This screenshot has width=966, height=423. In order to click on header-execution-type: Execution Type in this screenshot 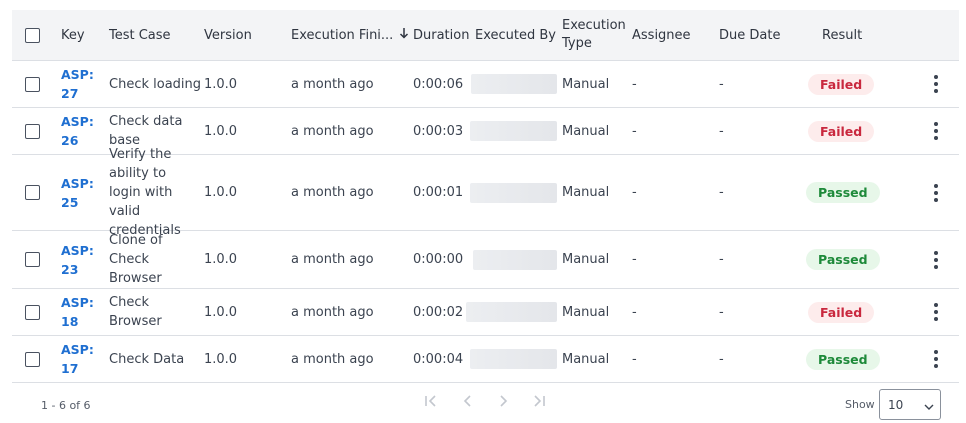, I will do `click(595, 35)`.